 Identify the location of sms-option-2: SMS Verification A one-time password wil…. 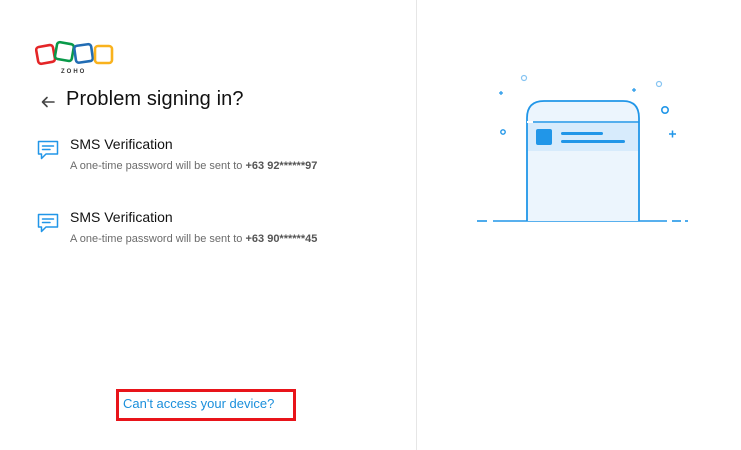
(201, 231).